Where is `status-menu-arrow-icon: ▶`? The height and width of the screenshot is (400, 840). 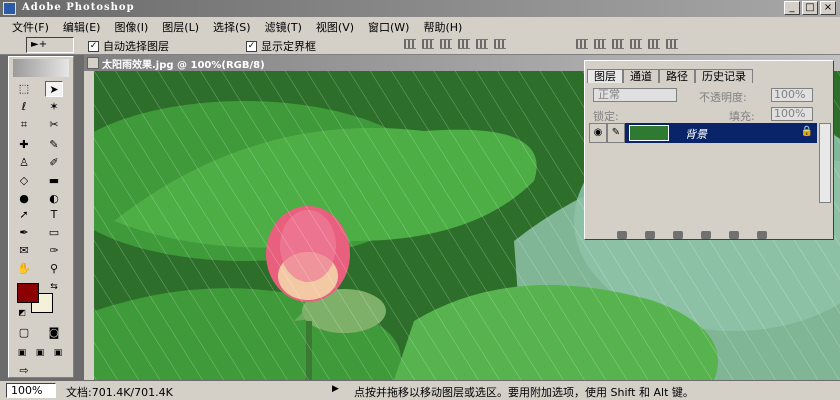 status-menu-arrow-icon: ▶ is located at coordinates (335, 389).